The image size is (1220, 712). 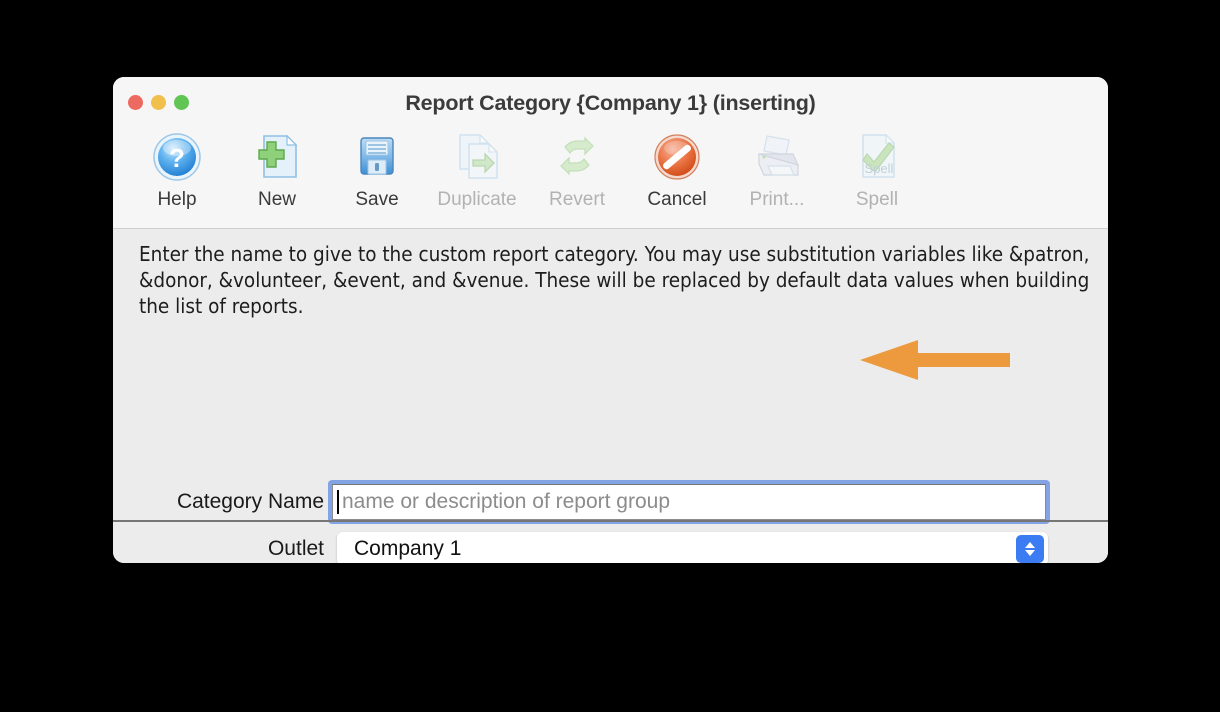 I want to click on toolbar-button-duplicate: Duplicate, so click(x=477, y=169).